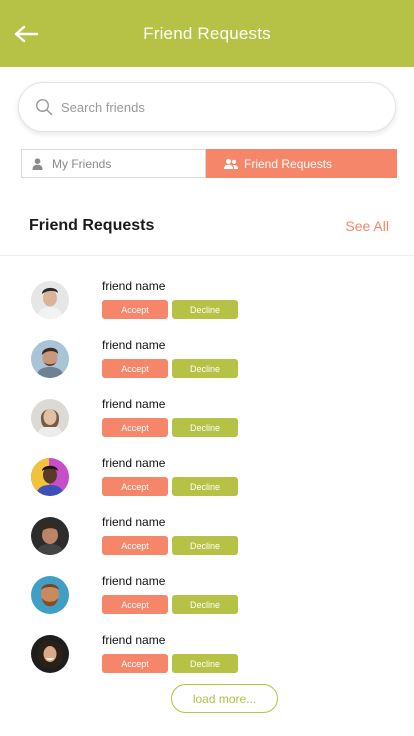  I want to click on search-input, so click(211, 107).